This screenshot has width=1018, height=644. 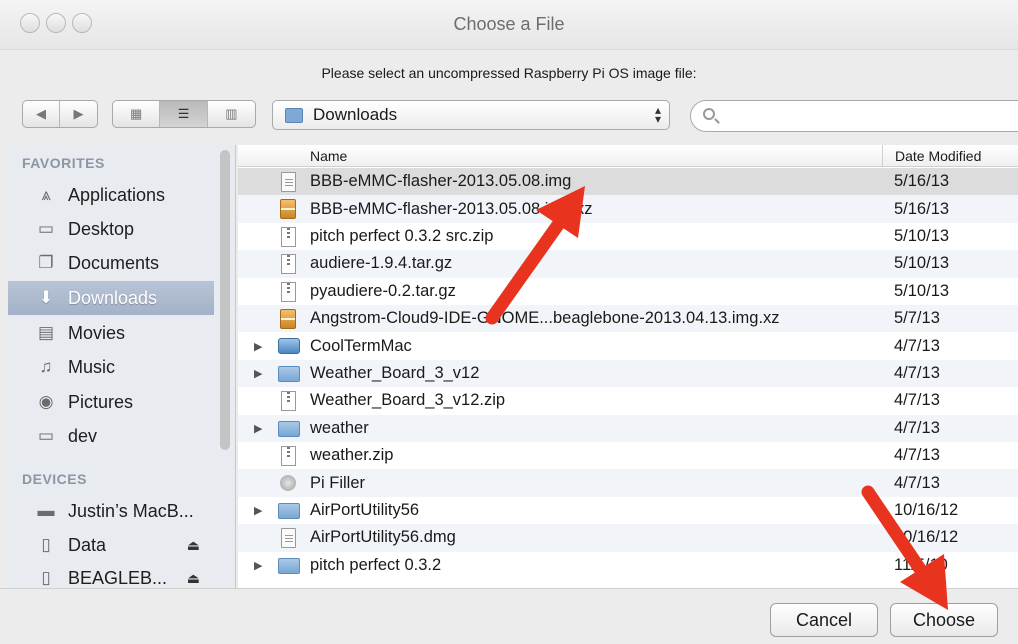 I want to click on file-row: pyaudiere-0.2.tar.gz 5/10/13, so click(x=628, y=291).